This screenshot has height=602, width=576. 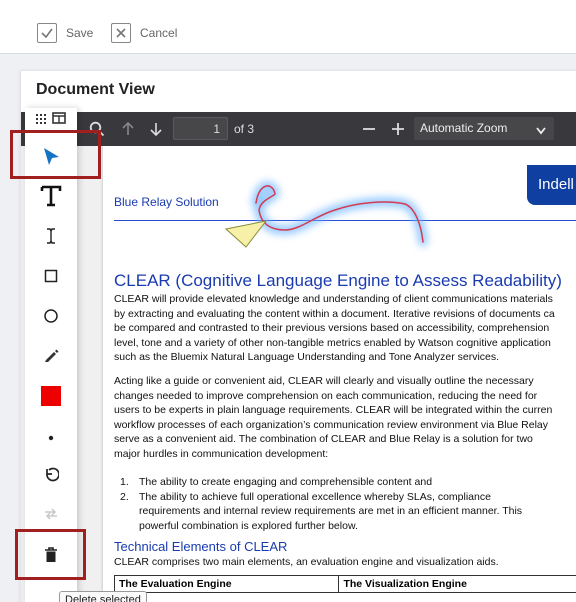 I want to click on list-number: 1., so click(x=124, y=482).